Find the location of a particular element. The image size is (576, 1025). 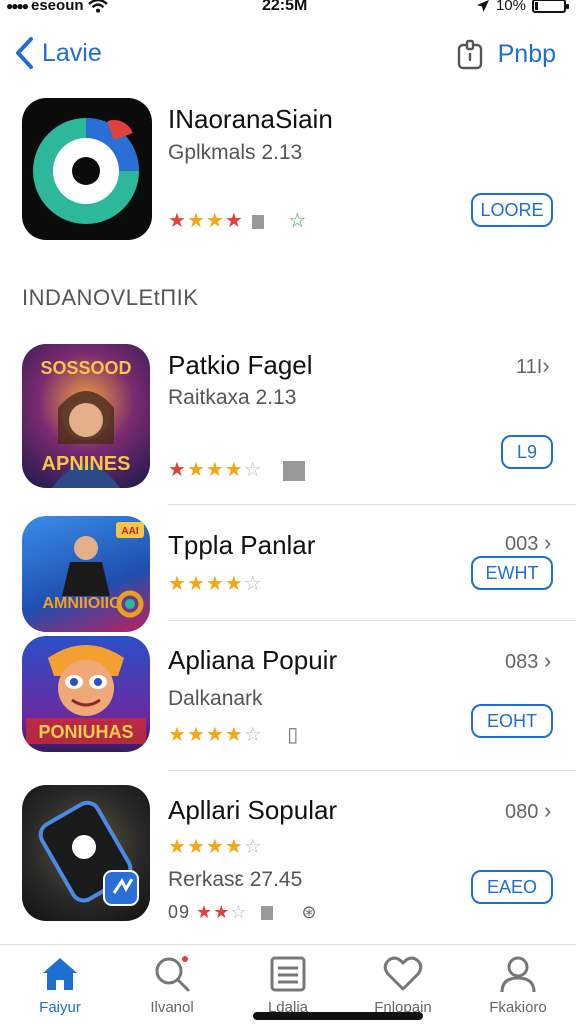

app-icon-2-bottom-text: AMNIIOIIO is located at coordinates (81, 603).